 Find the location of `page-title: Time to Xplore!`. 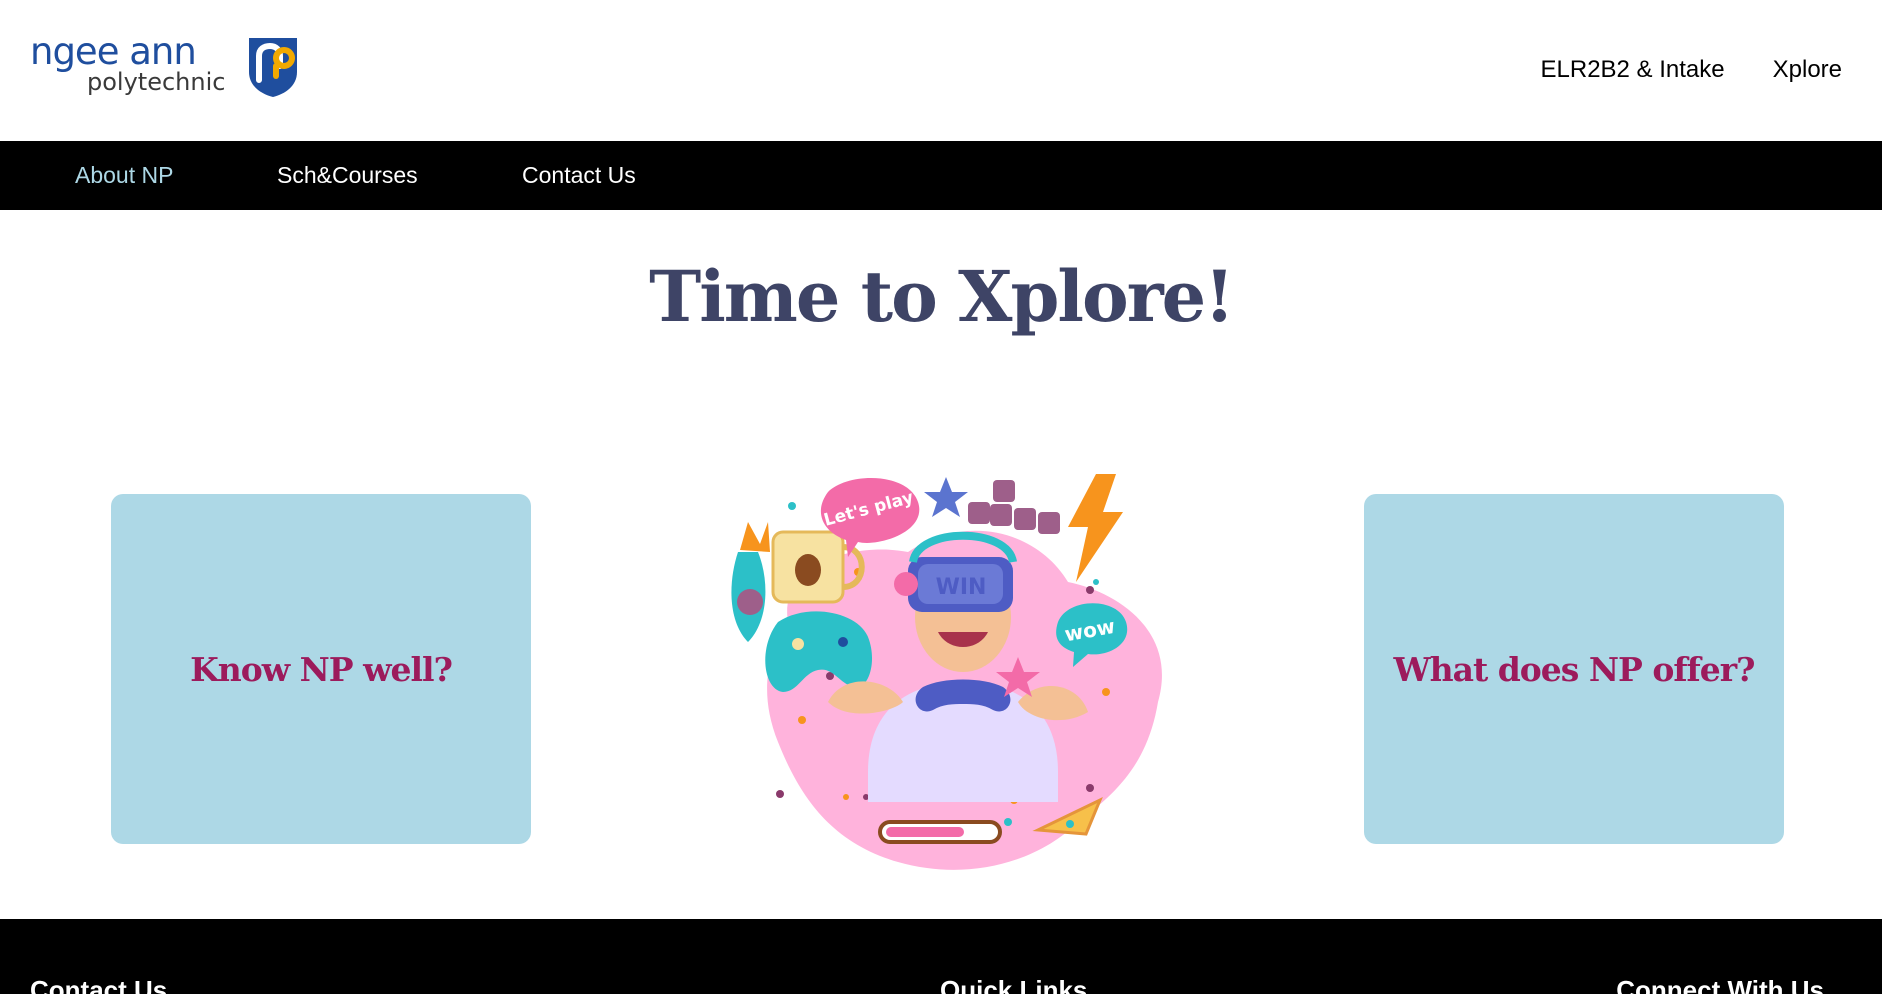

page-title: Time to Xplore! is located at coordinates (942, 296).